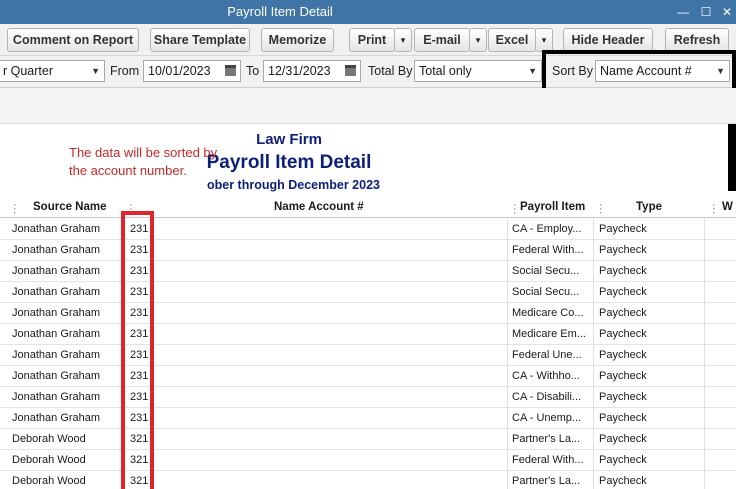 Image resolution: width=736 pixels, height=489 pixels. Describe the element at coordinates (368, 106) in the screenshot. I see `toolbar-spacer` at that location.